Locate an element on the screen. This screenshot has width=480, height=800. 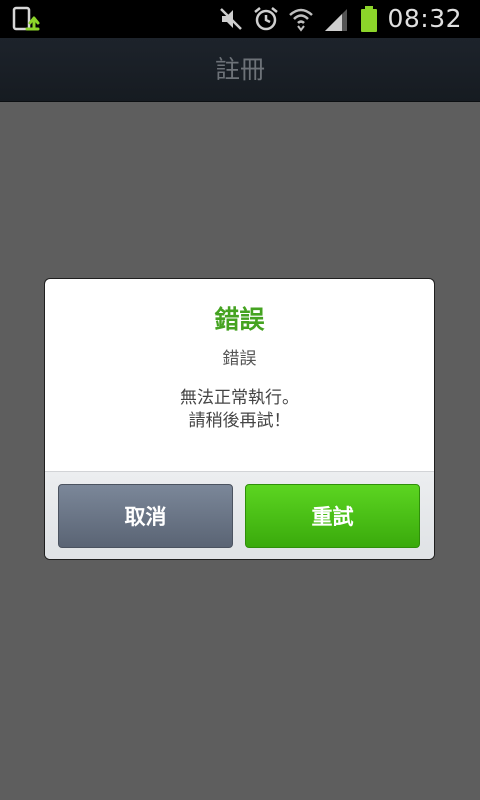
page-title: 註冊 is located at coordinates (239, 69).